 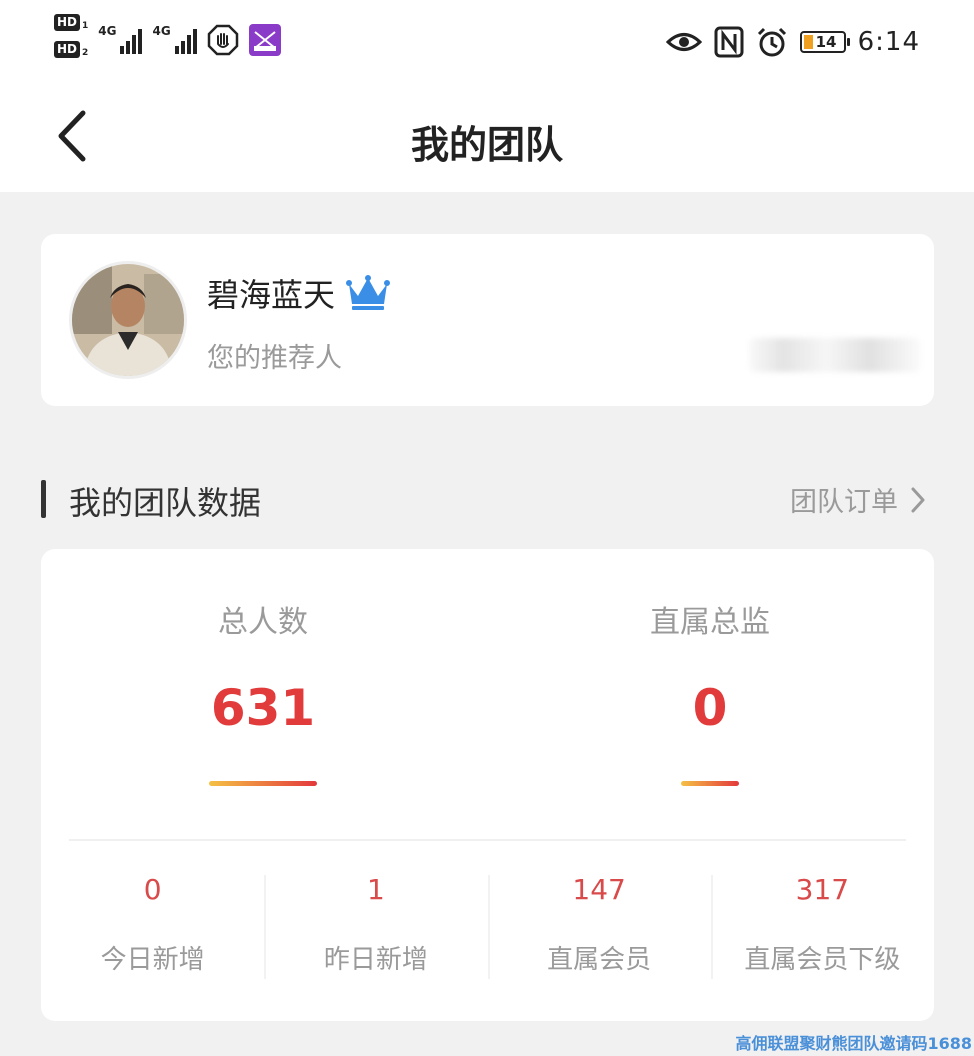 I want to click on avatar-image, so click(x=128, y=320).